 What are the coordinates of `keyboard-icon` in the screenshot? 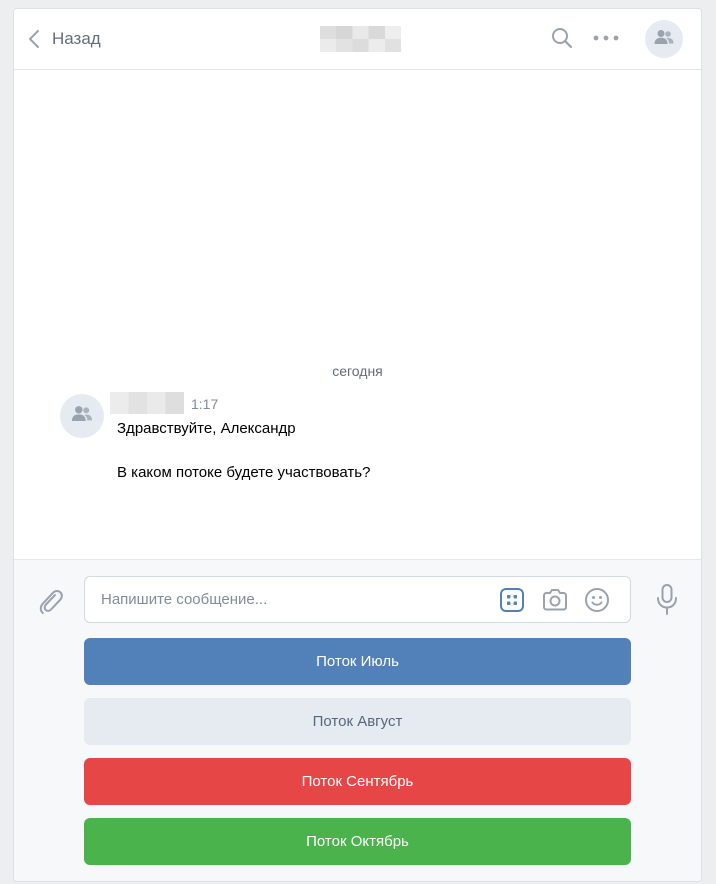 It's located at (512, 602).